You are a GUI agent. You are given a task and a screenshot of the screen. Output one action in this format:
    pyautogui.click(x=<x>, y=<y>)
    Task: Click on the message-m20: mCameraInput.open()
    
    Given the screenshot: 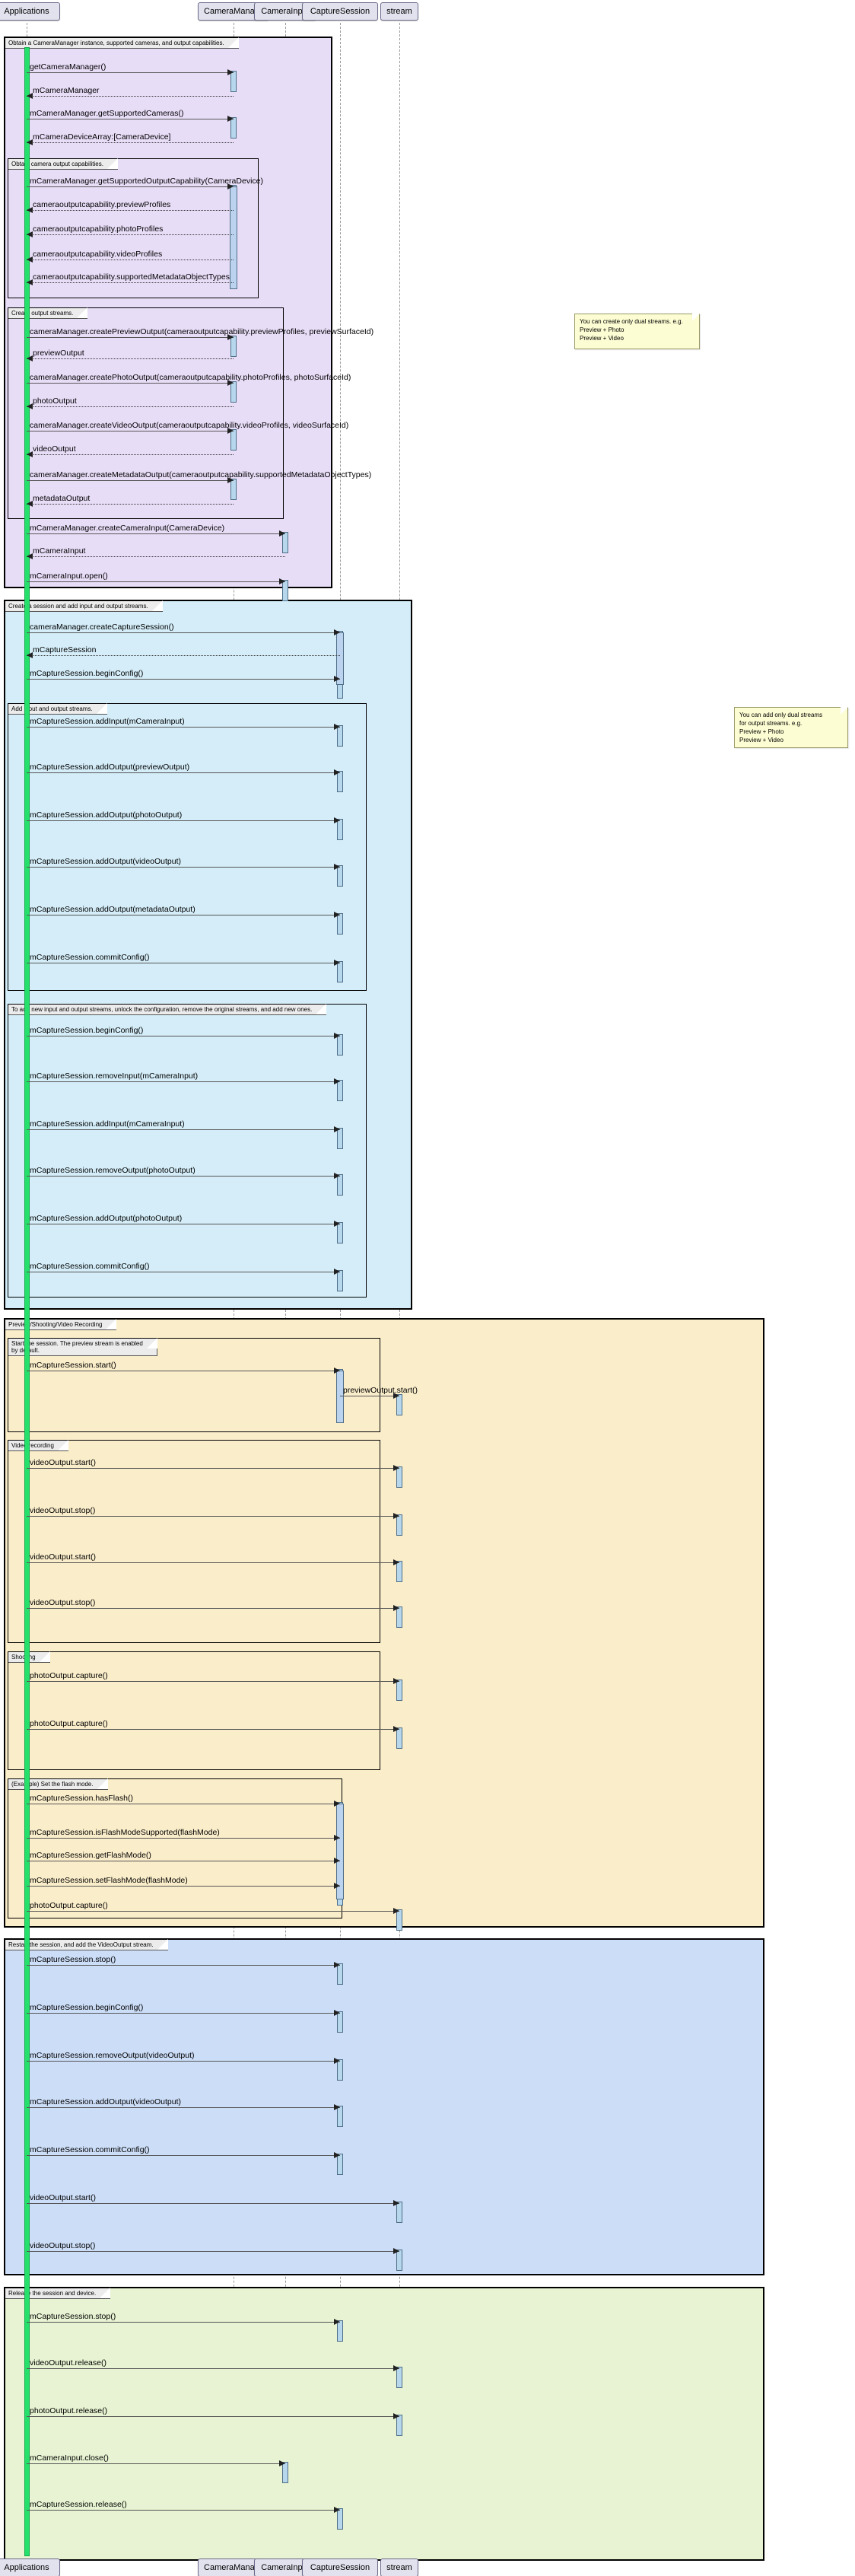 What is the action you would take?
    pyautogui.click(x=156, y=578)
    